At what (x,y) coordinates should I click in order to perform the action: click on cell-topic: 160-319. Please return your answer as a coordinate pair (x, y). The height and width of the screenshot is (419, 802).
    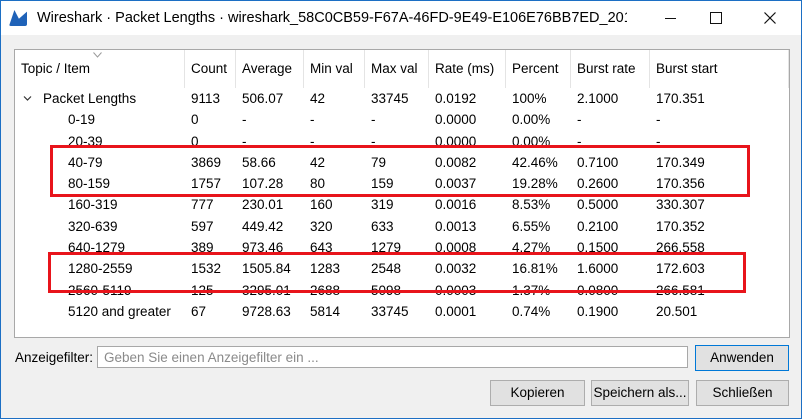
    Looking at the image, I should click on (93, 205).